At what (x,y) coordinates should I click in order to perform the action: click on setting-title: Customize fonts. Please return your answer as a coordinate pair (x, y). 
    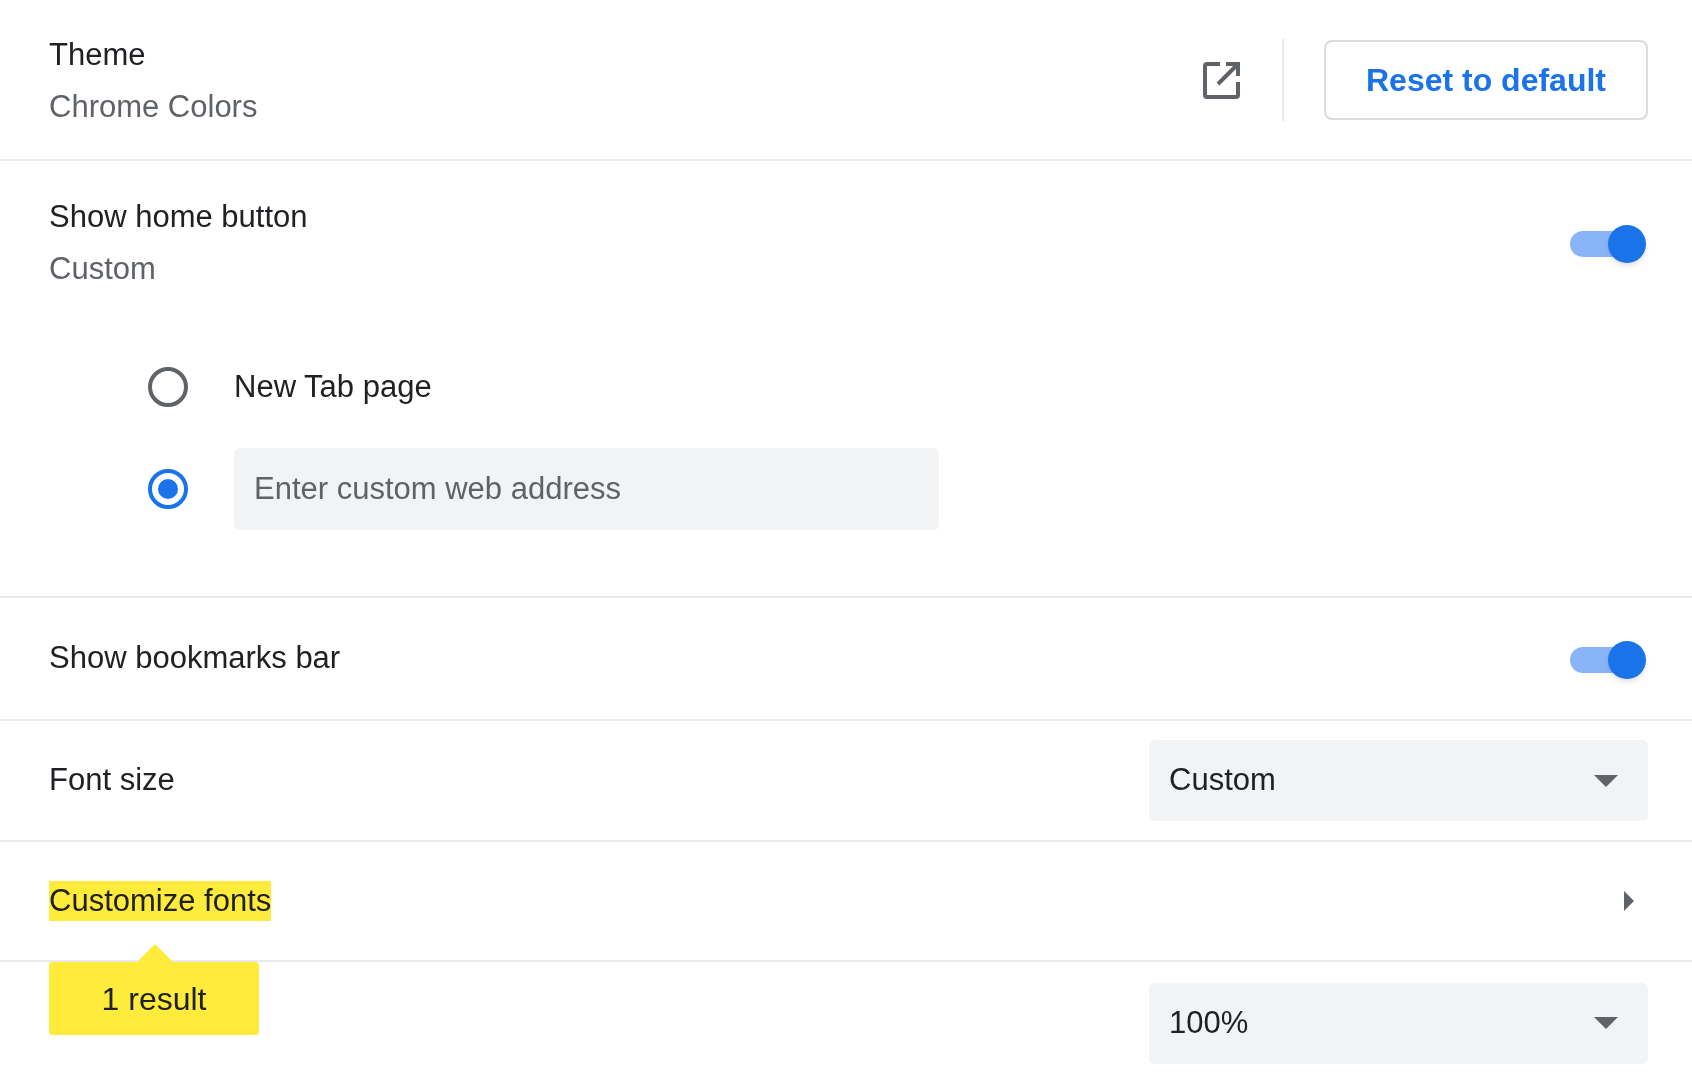
    Looking at the image, I should click on (160, 901).